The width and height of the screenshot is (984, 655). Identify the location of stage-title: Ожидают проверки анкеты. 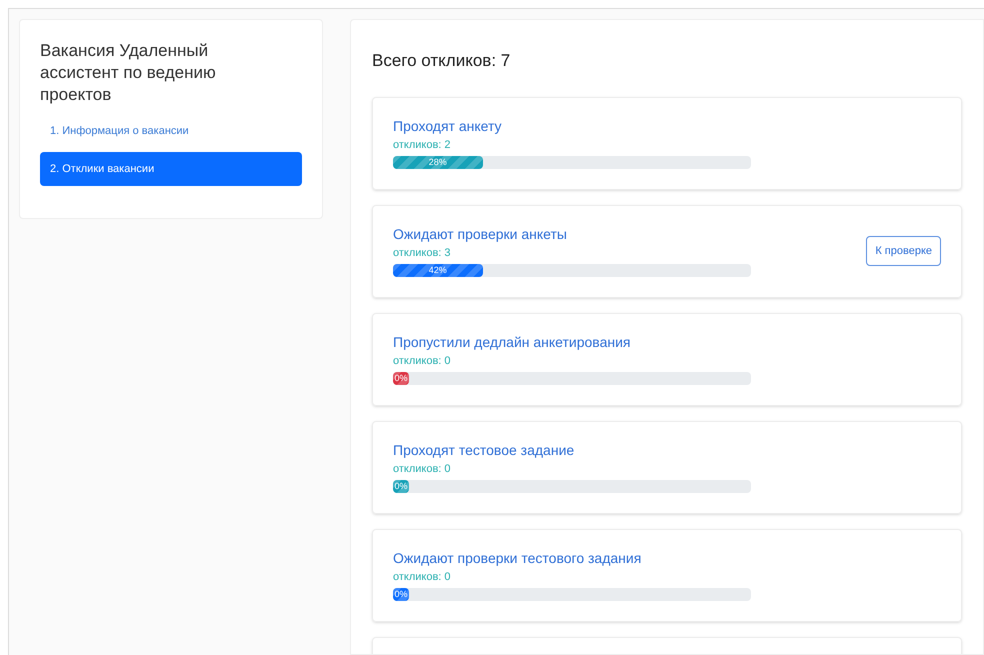
(629, 234).